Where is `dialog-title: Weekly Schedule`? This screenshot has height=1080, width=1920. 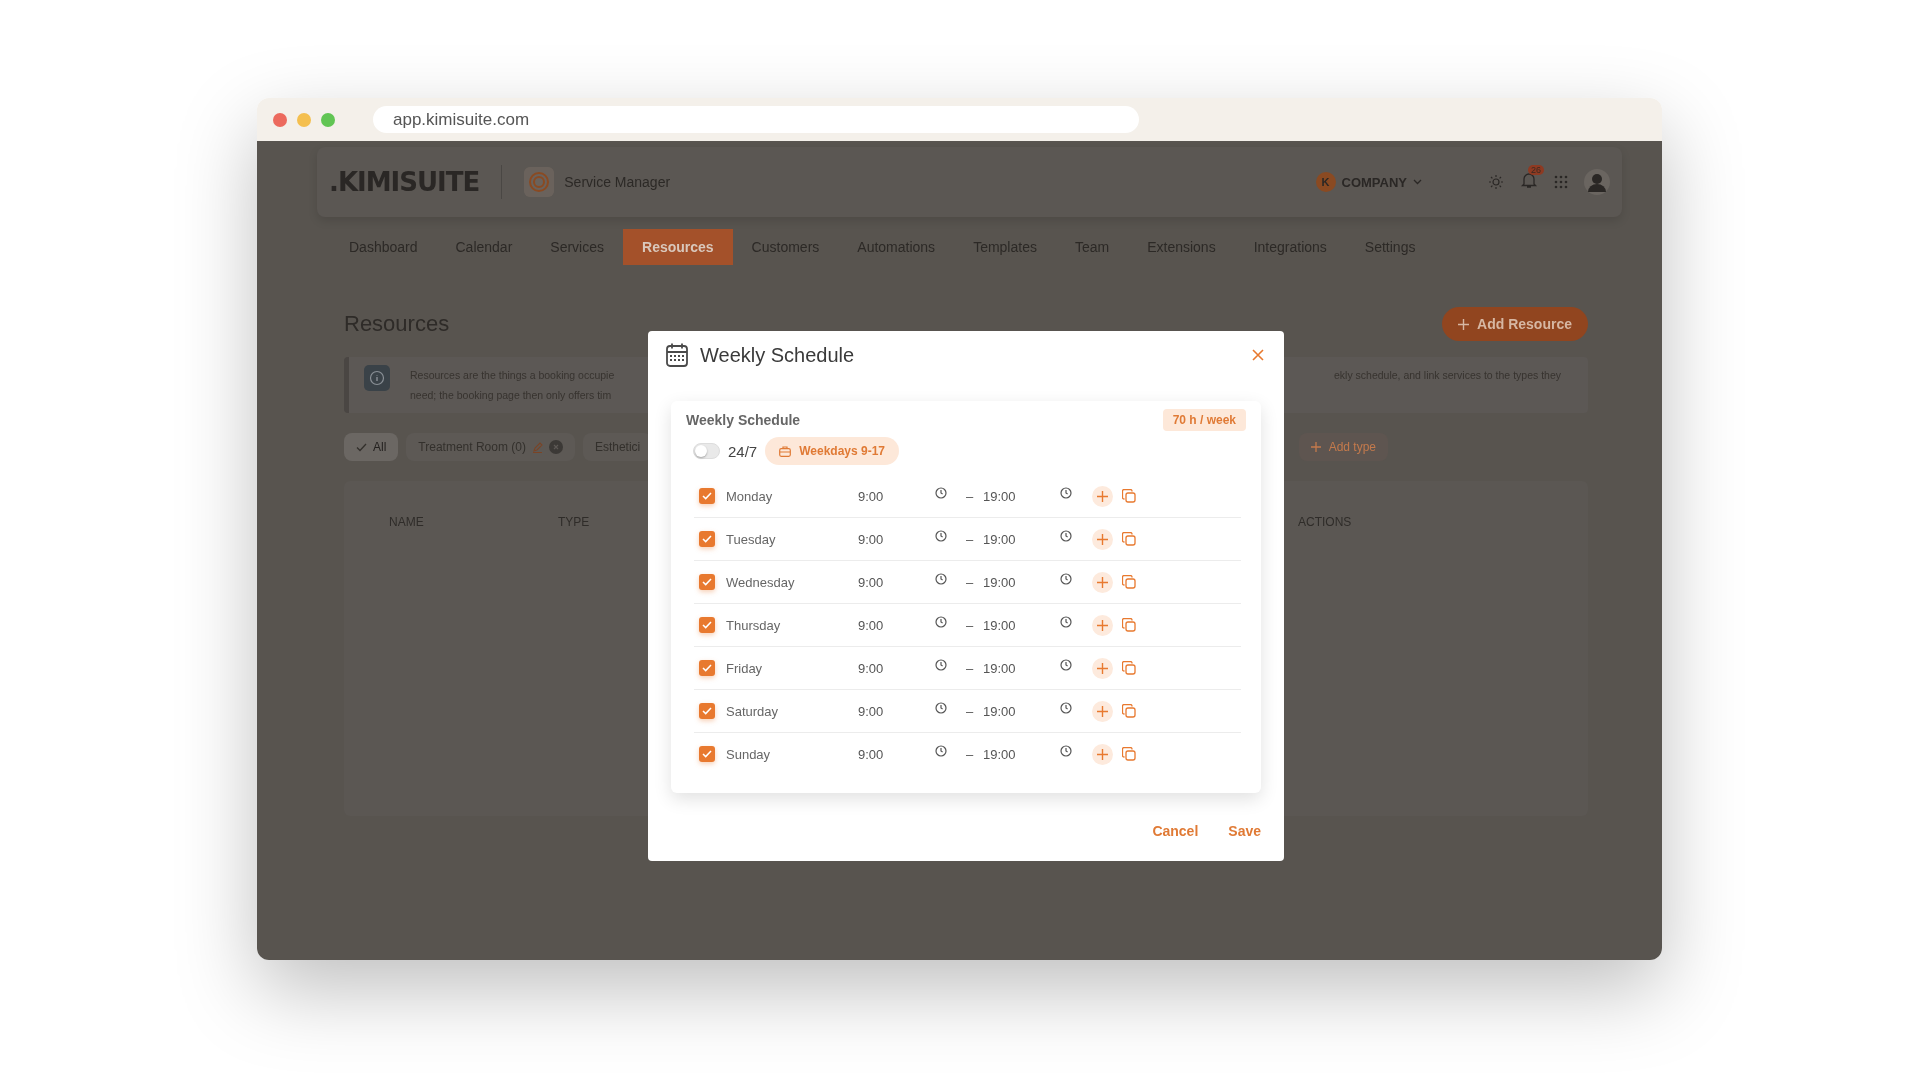 dialog-title: Weekly Schedule is located at coordinates (777, 355).